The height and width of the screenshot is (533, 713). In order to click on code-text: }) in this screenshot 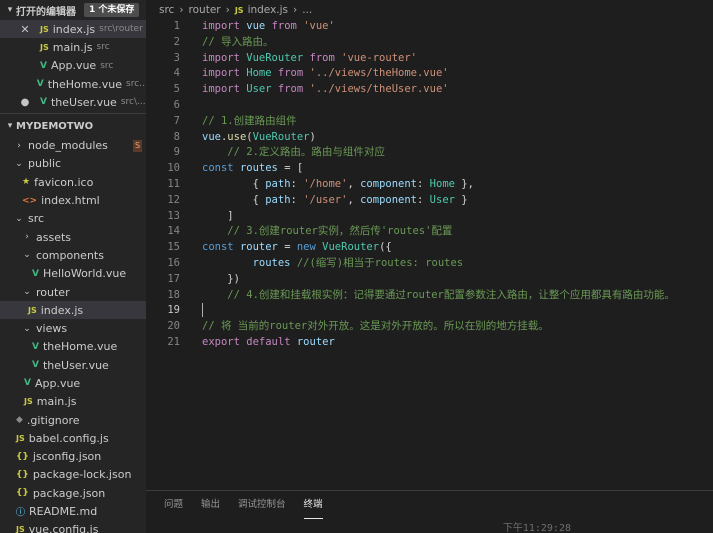, I will do `click(233, 278)`.